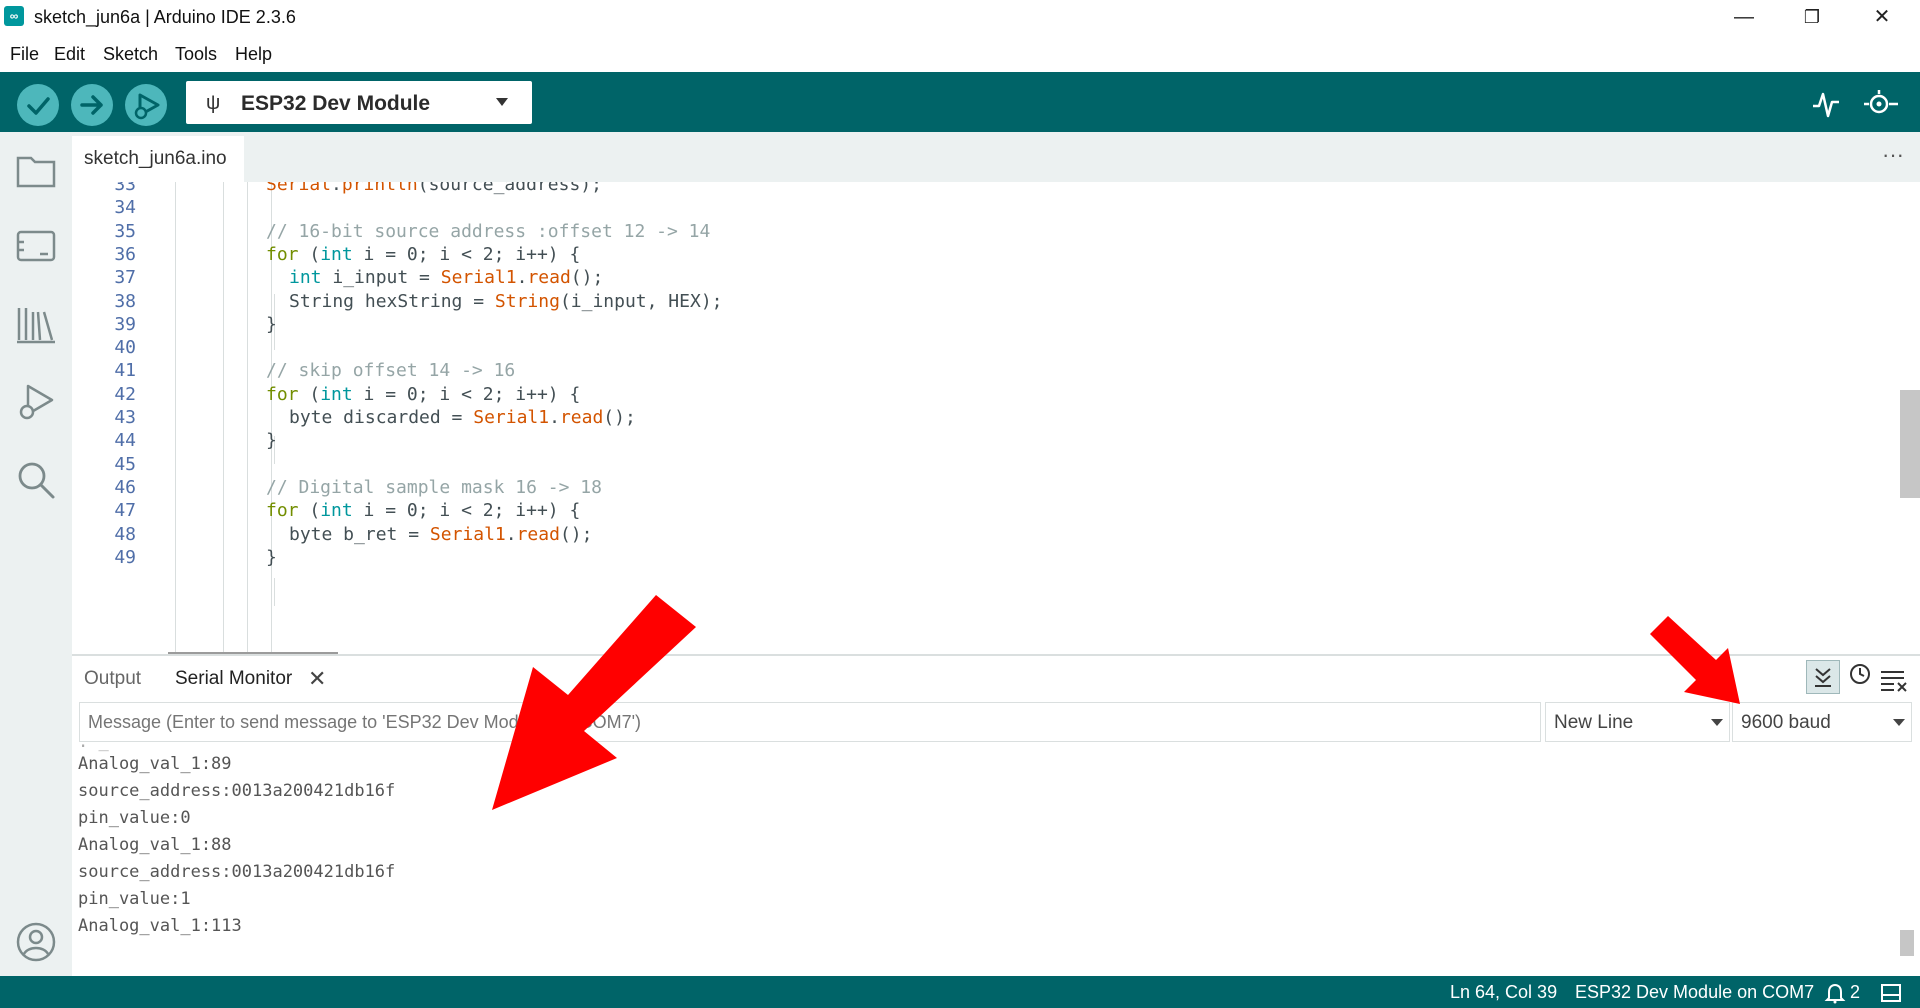 This screenshot has width=1920, height=1008. I want to click on board-name: ESP32 Dev Module, so click(336, 103).